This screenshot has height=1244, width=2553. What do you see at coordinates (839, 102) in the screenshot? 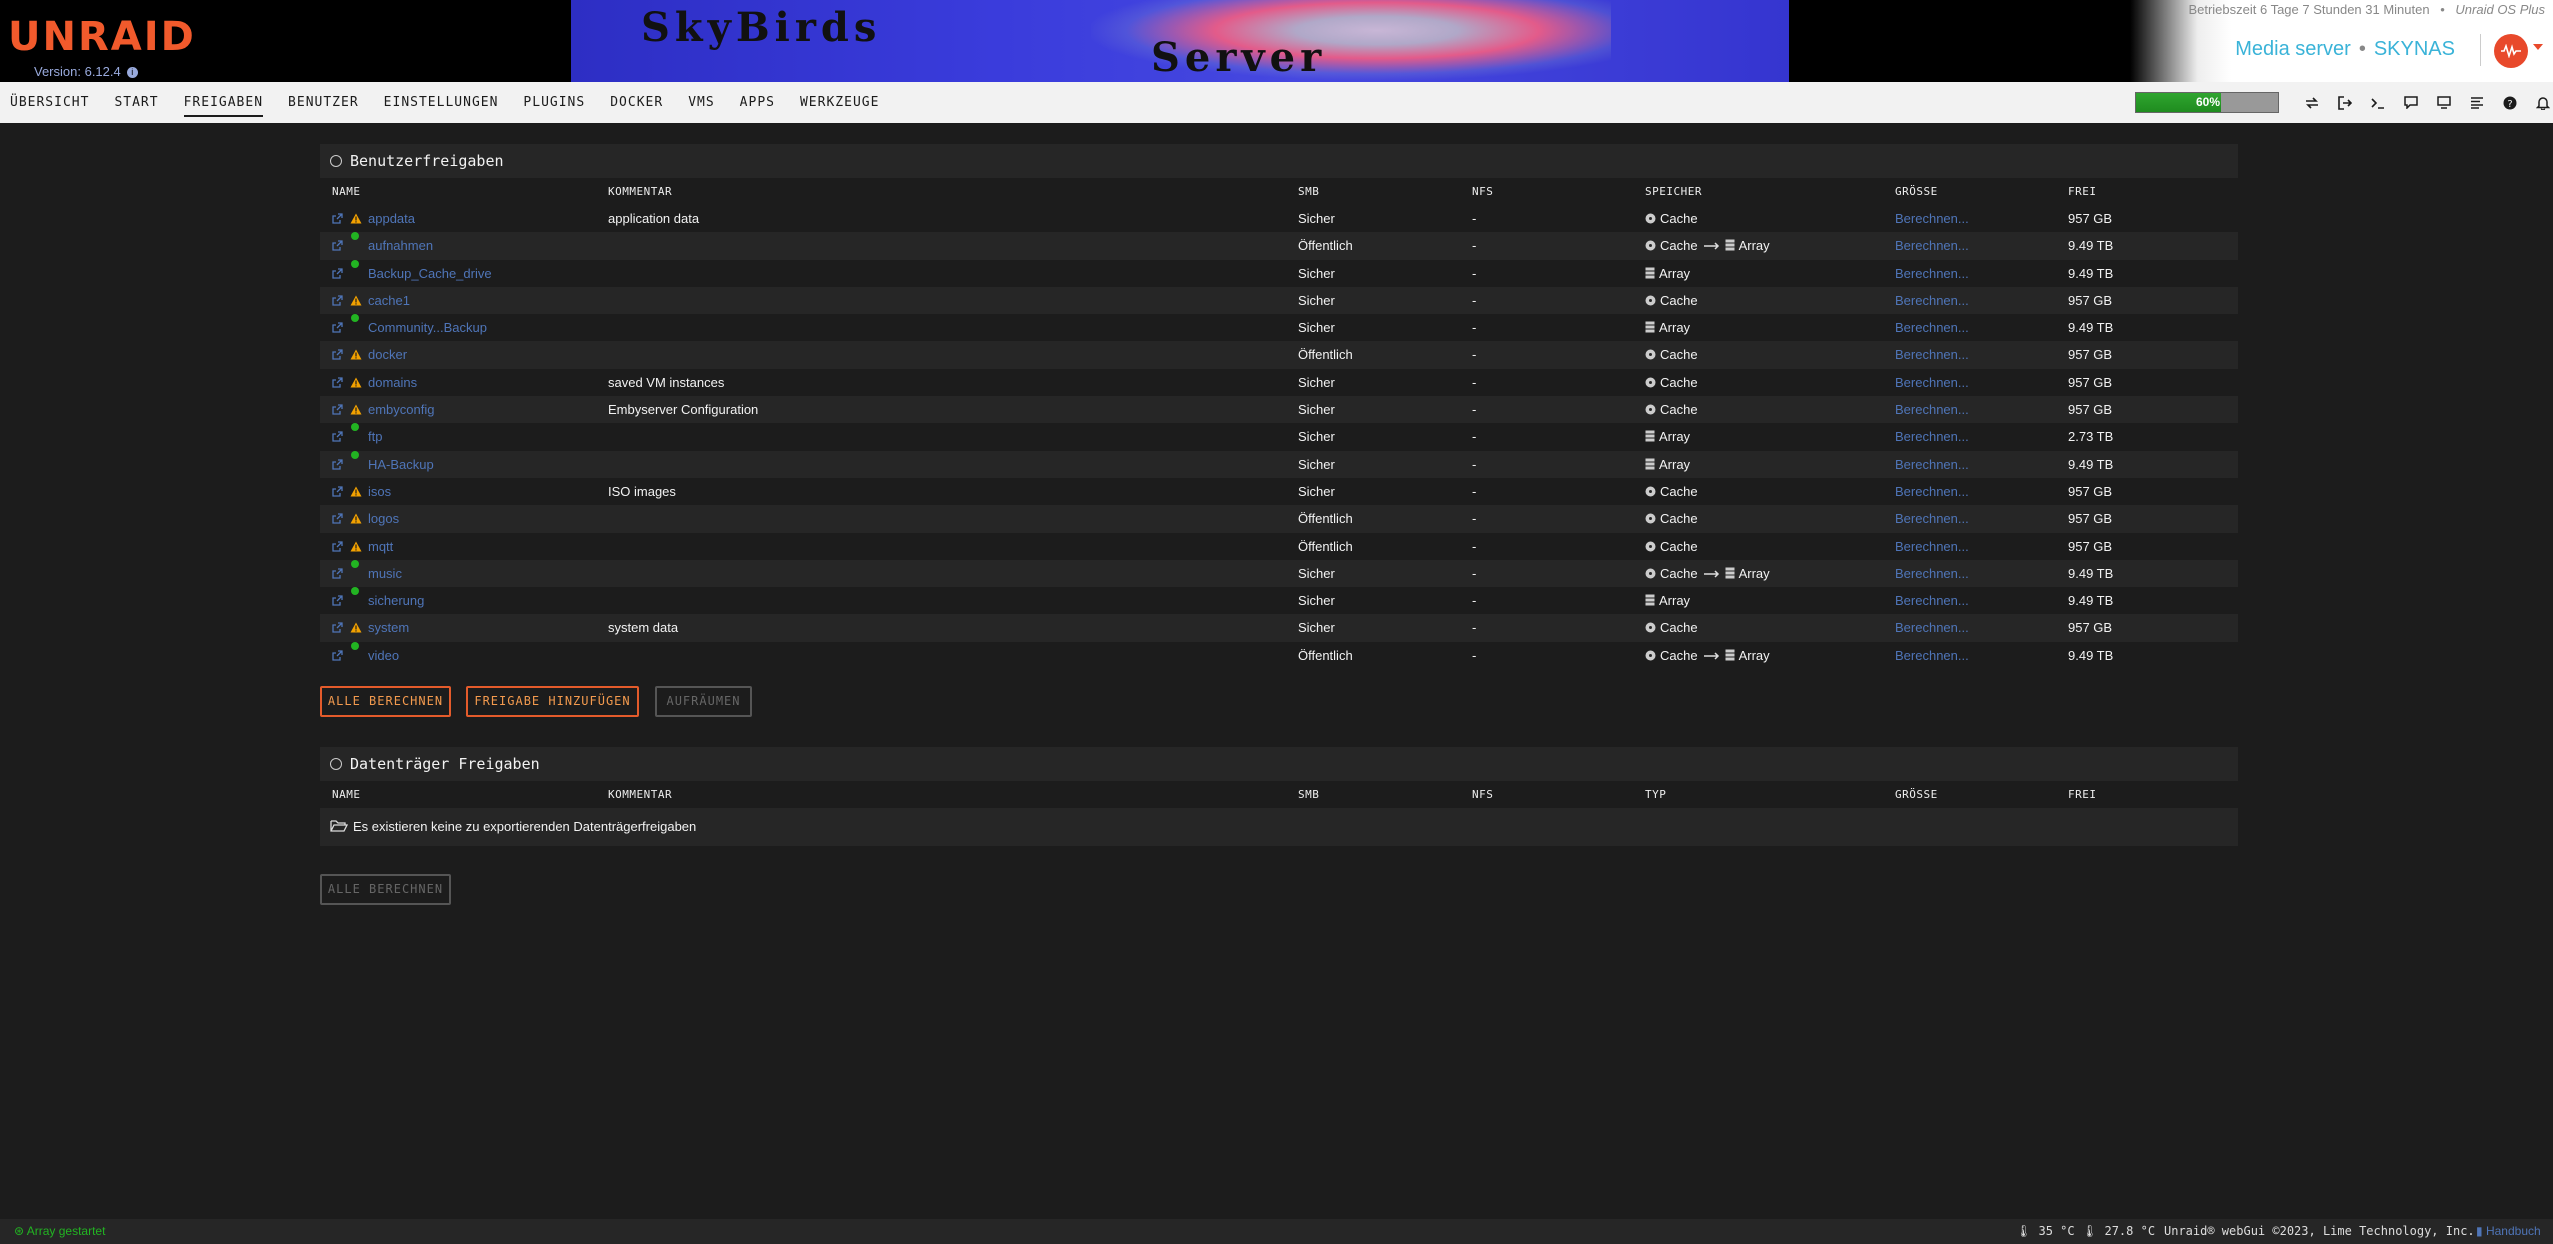
I see `tab-werkzeuge: WERKZEUGE` at bounding box center [839, 102].